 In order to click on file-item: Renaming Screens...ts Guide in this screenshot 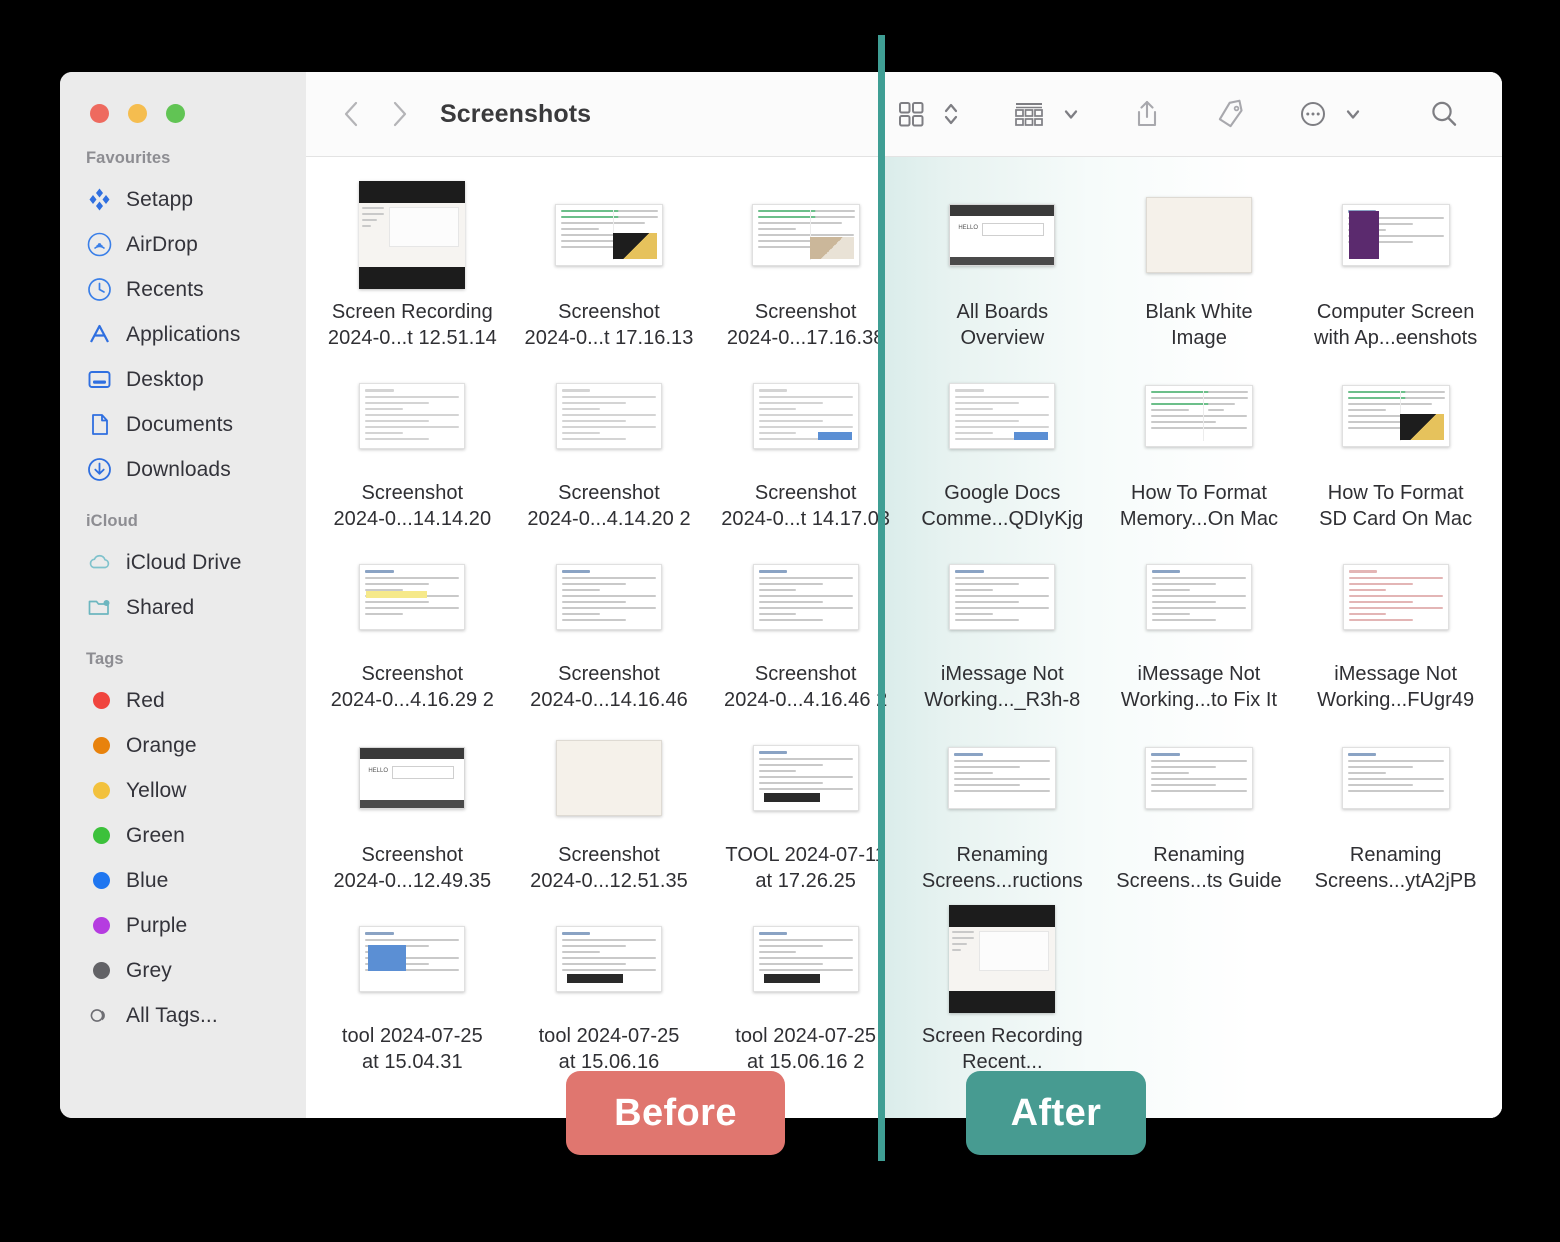, I will do `click(1199, 808)`.